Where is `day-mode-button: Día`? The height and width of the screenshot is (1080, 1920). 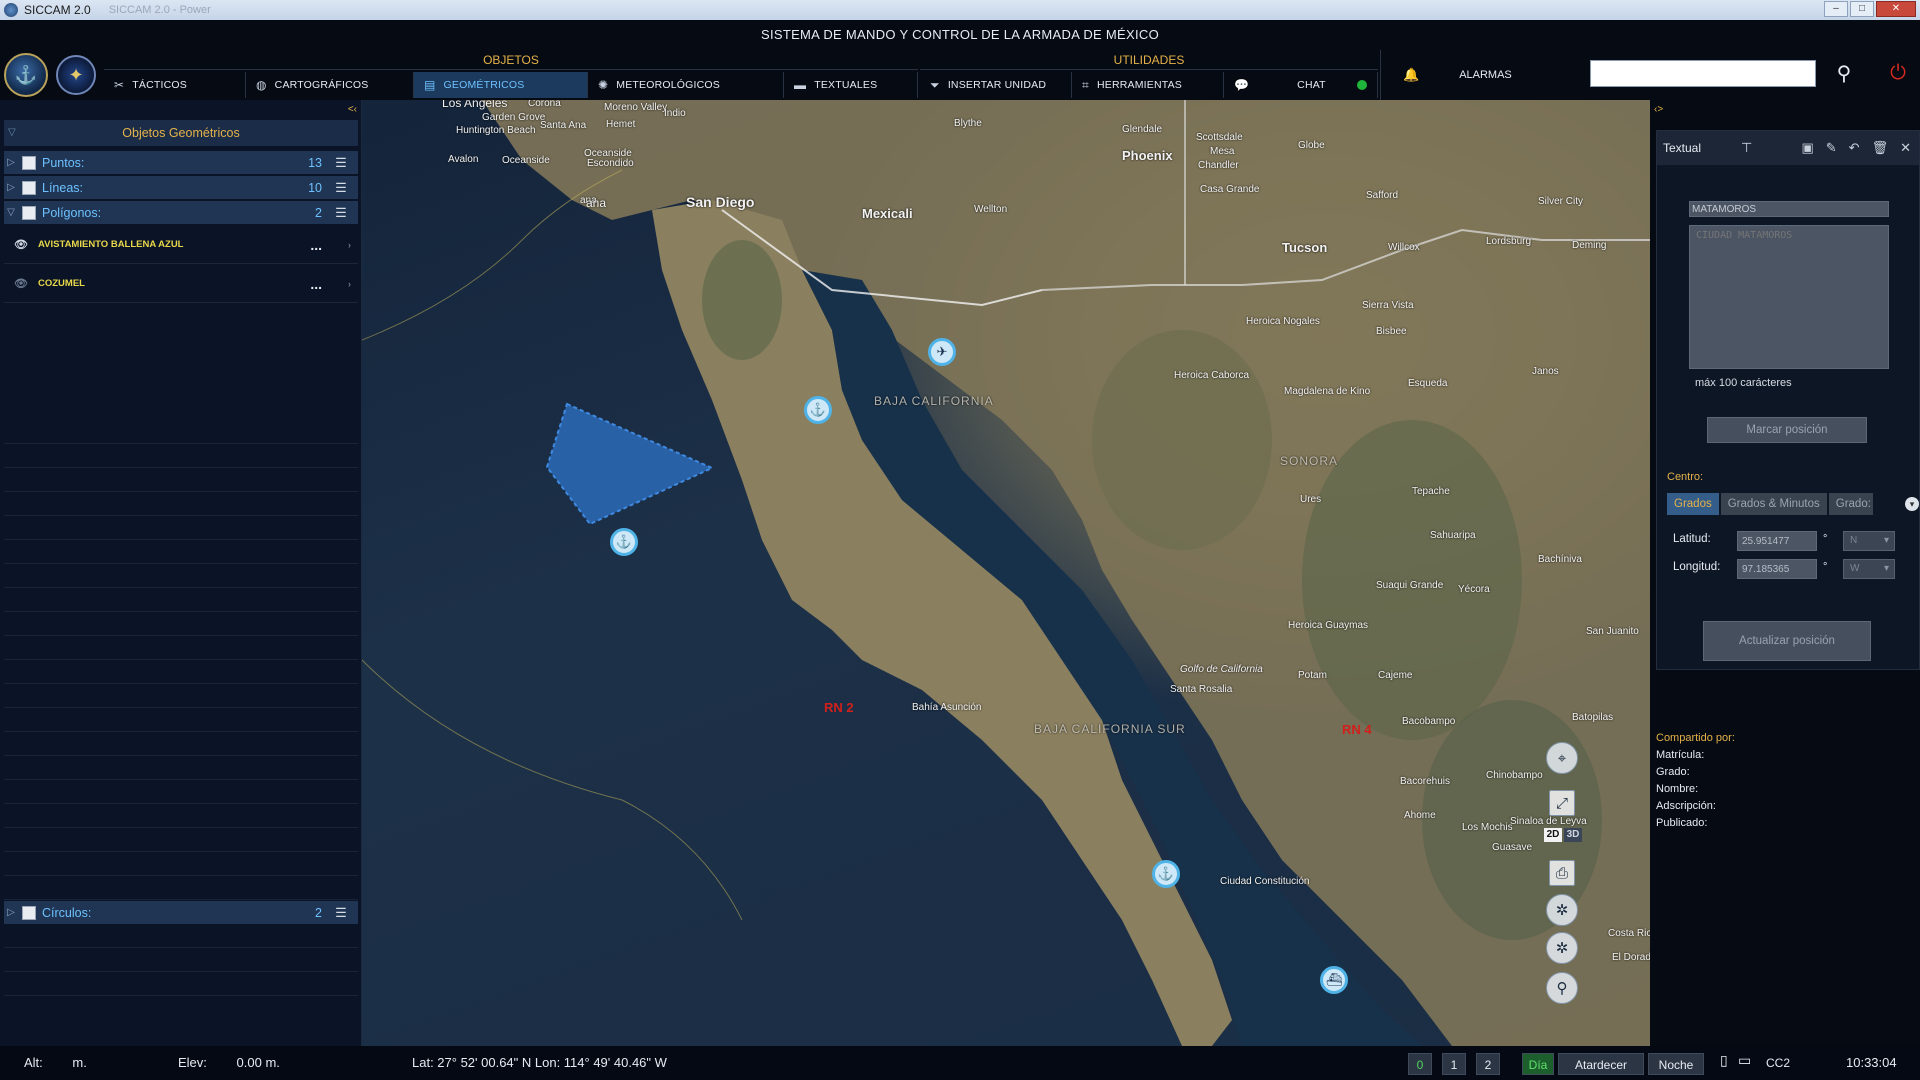 day-mode-button: Día is located at coordinates (1538, 1064).